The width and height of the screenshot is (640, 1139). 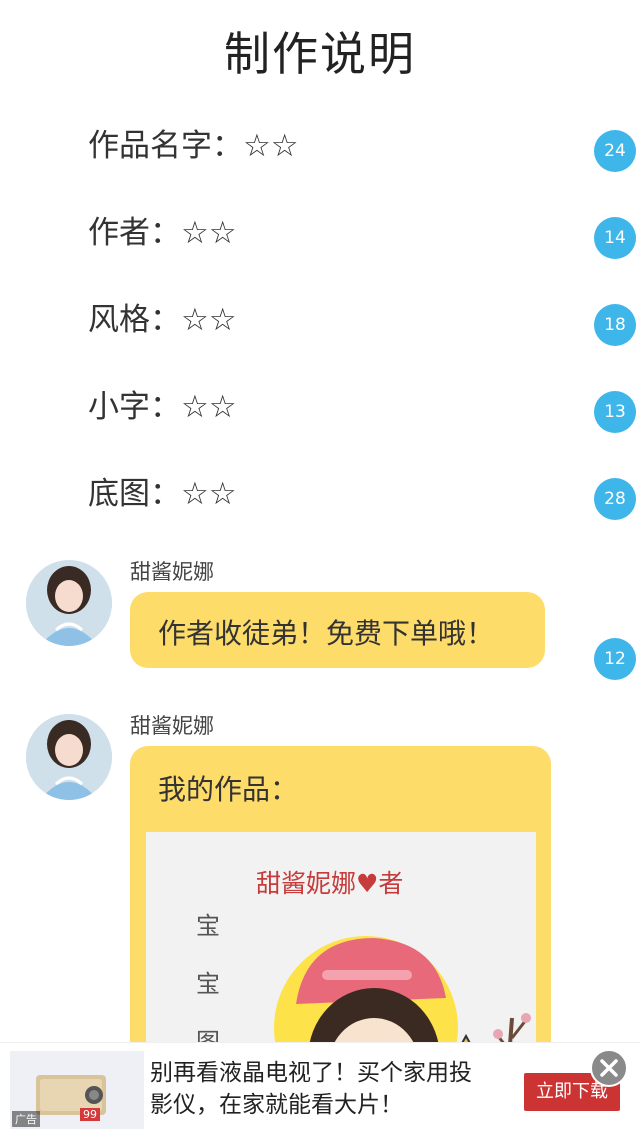 I want to click on ad-text-line: 别再看液晶电视了！买个家用投, so click(x=311, y=1073).